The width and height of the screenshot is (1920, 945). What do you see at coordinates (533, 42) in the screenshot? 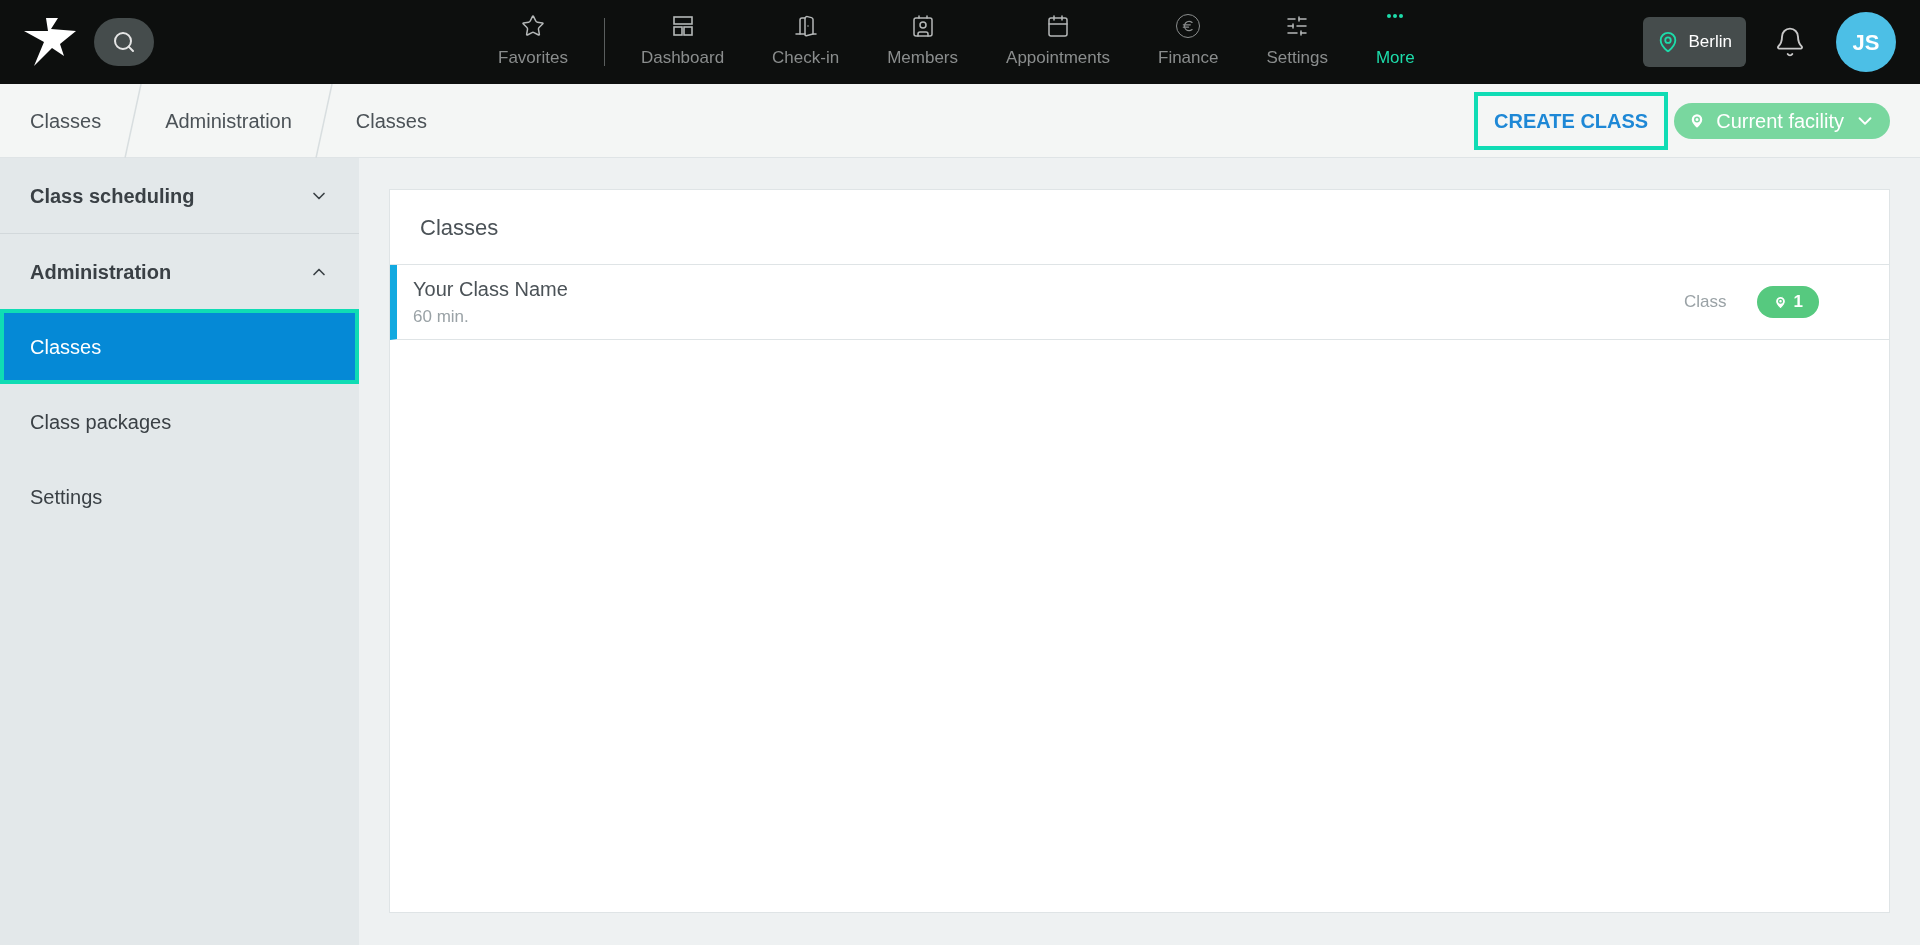
I see `nav-tab: Favorites` at bounding box center [533, 42].